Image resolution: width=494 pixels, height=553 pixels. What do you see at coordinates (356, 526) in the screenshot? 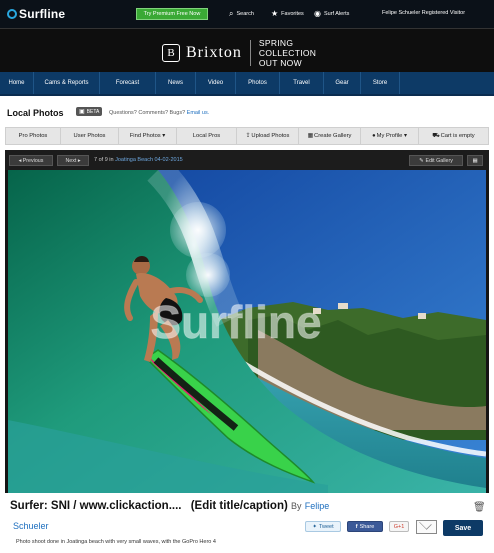
I see `facebook-icon: f` at bounding box center [356, 526].